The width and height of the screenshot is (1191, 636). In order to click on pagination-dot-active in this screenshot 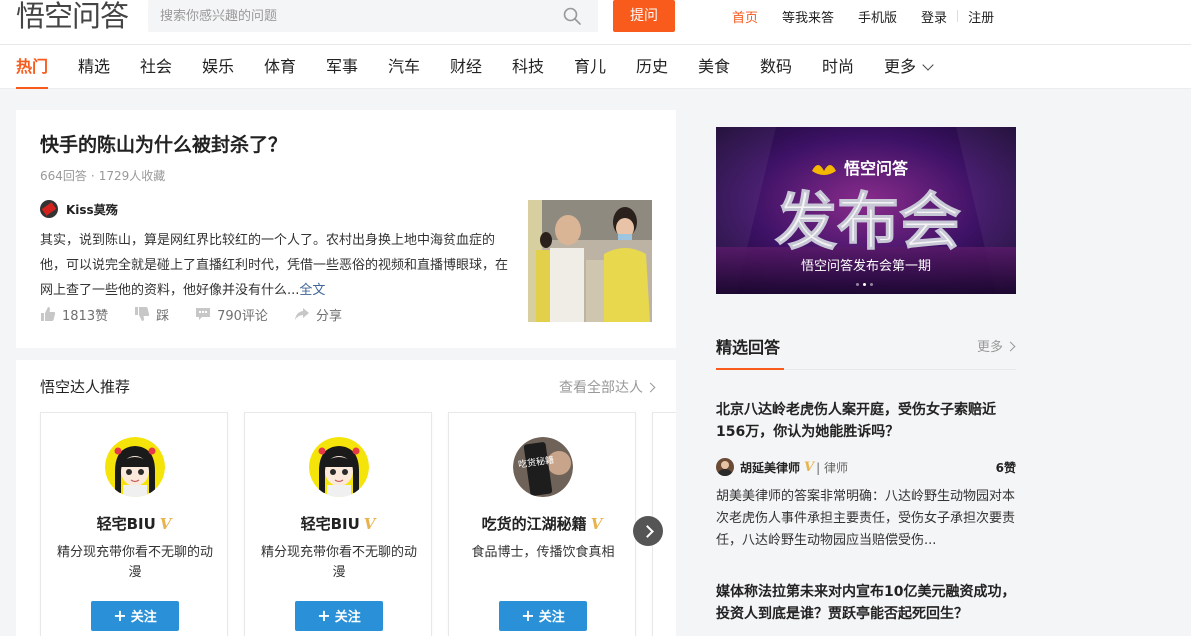, I will do `click(864, 284)`.